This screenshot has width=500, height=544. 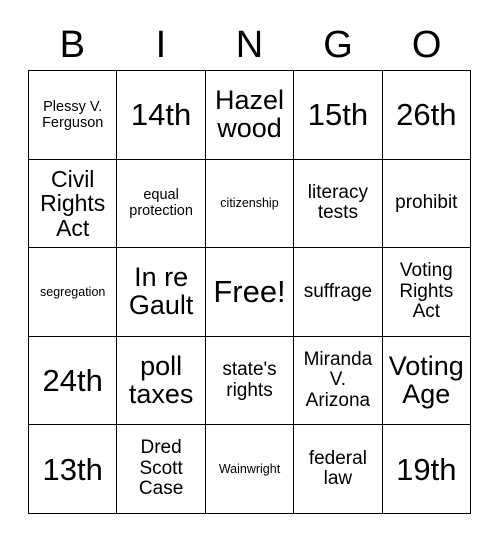 I want to click on bingo-cell-b2: Civil Rights Act, so click(x=73, y=204).